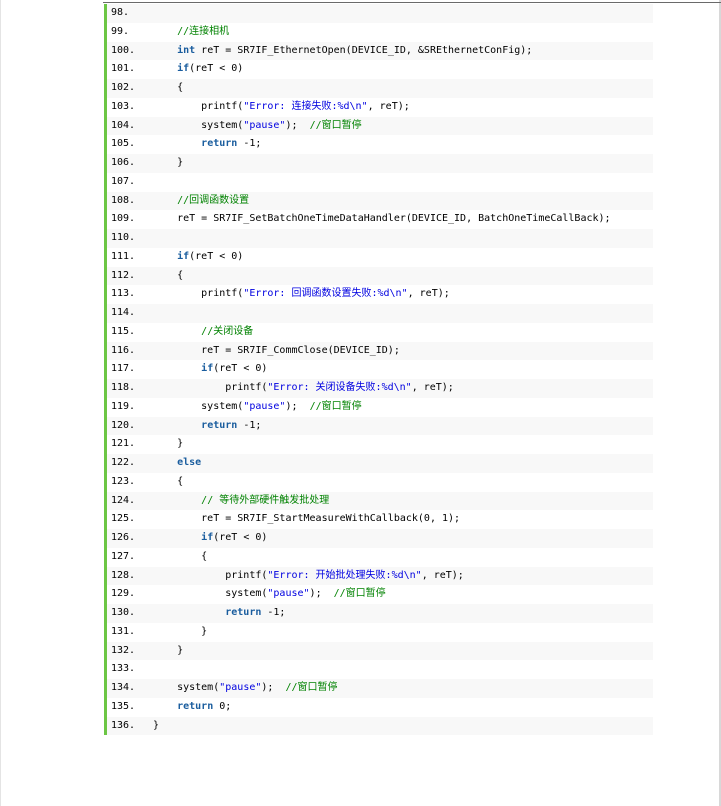 Image resolution: width=721 pixels, height=806 pixels. Describe the element at coordinates (0, 403) in the screenshot. I see `page-left-edge` at that location.